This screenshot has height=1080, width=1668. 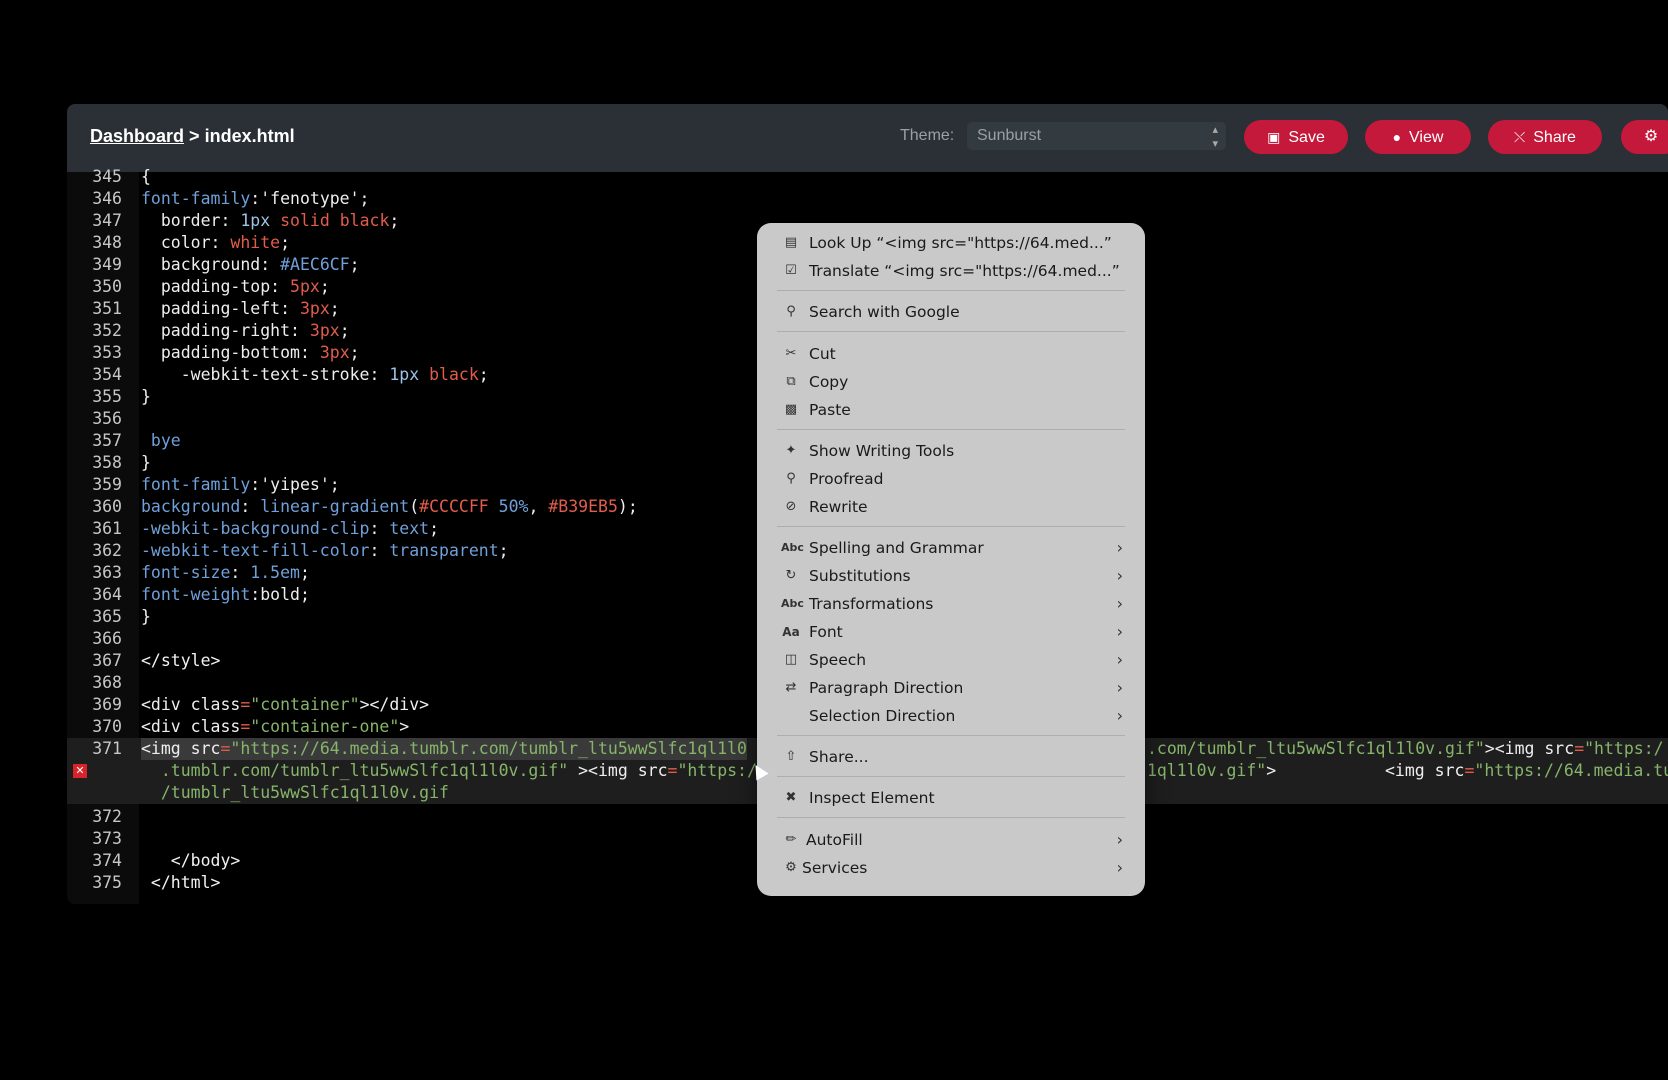 I want to click on line-number: 351, so click(x=107, y=308).